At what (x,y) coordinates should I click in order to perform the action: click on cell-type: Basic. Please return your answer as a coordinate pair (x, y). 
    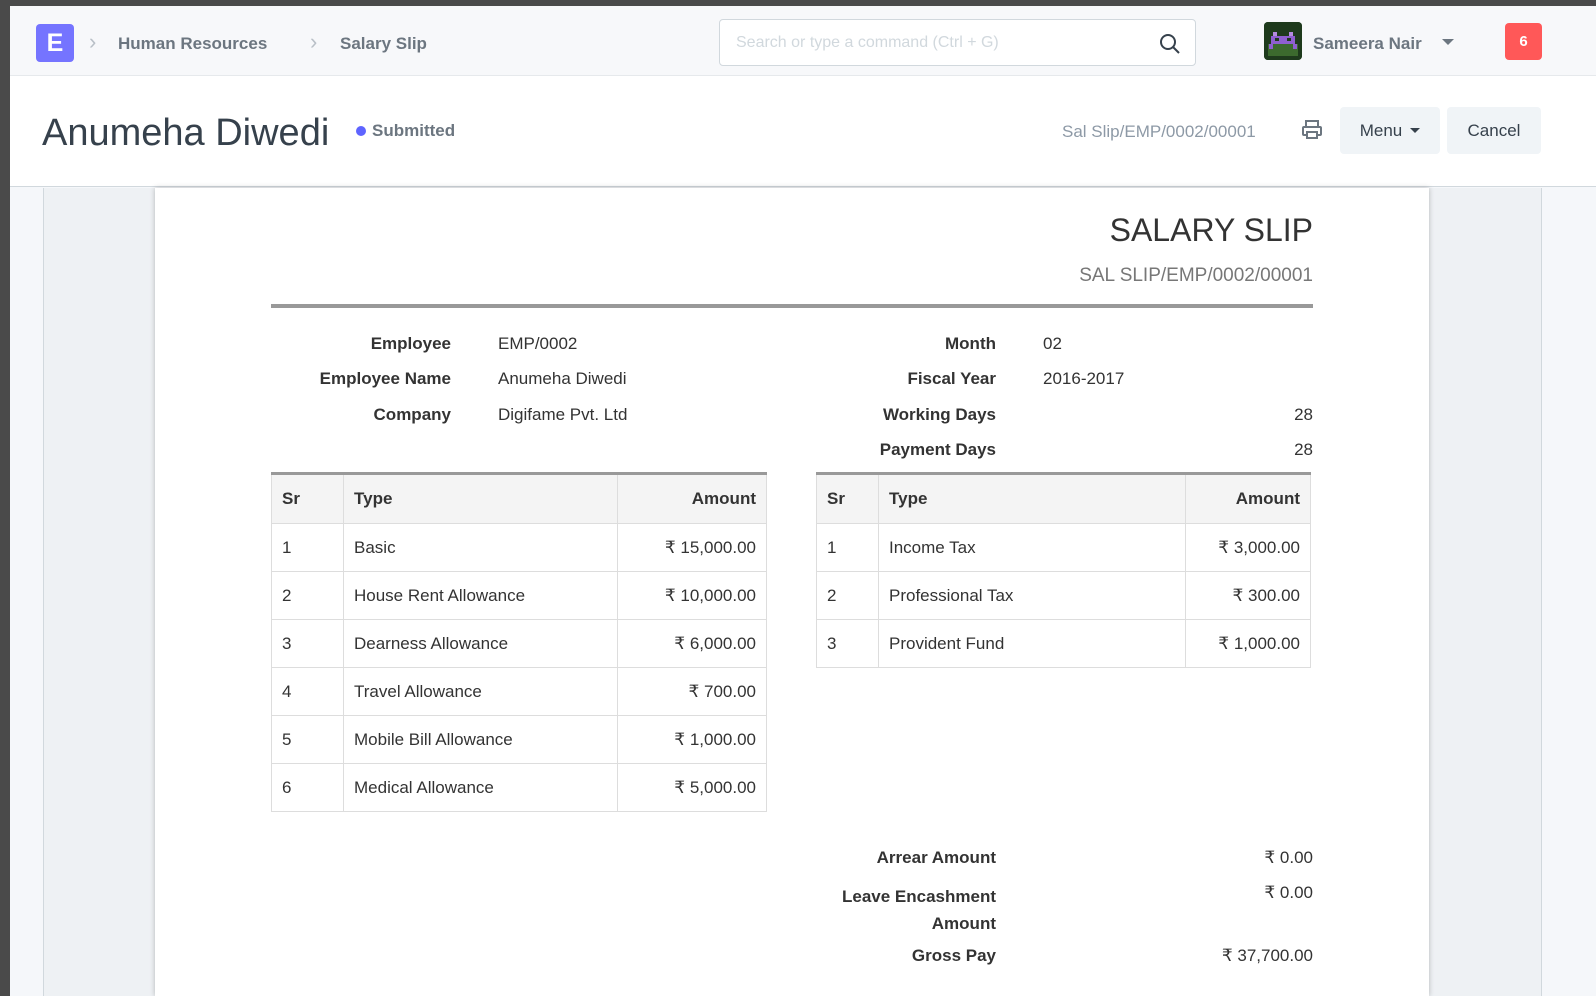
    Looking at the image, I should click on (480, 547).